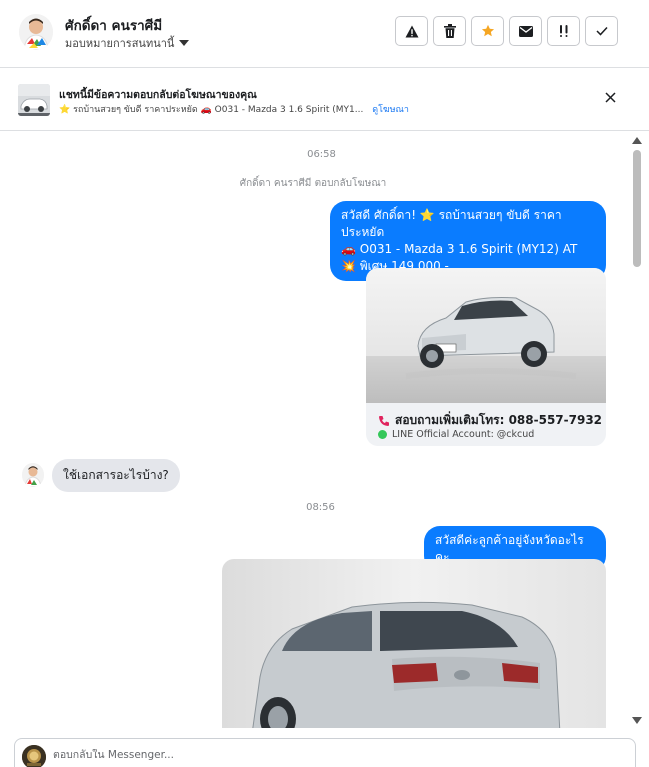 The width and height of the screenshot is (649, 767). Describe the element at coordinates (506, 31) in the screenshot. I see `conversation-actions` at that location.